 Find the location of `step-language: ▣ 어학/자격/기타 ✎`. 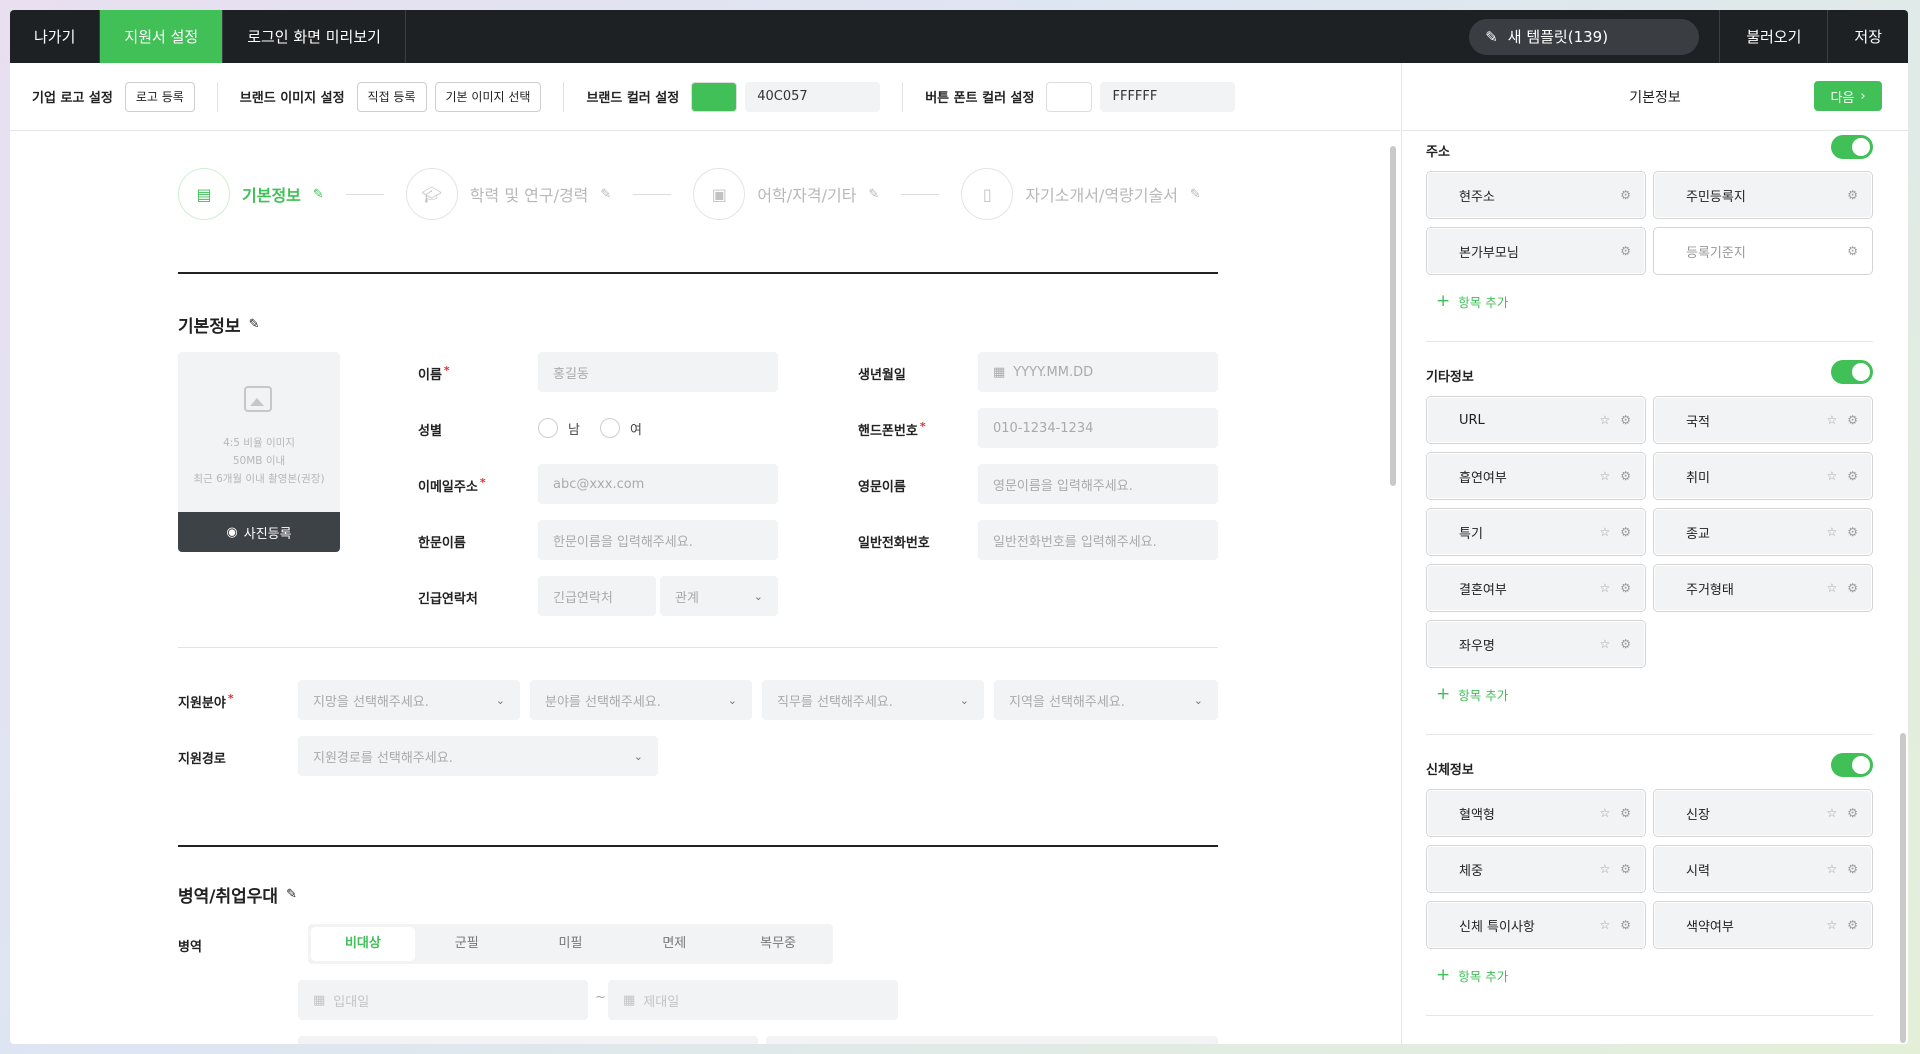

step-language: ▣ 어학/자격/기타 ✎ is located at coordinates (786, 194).